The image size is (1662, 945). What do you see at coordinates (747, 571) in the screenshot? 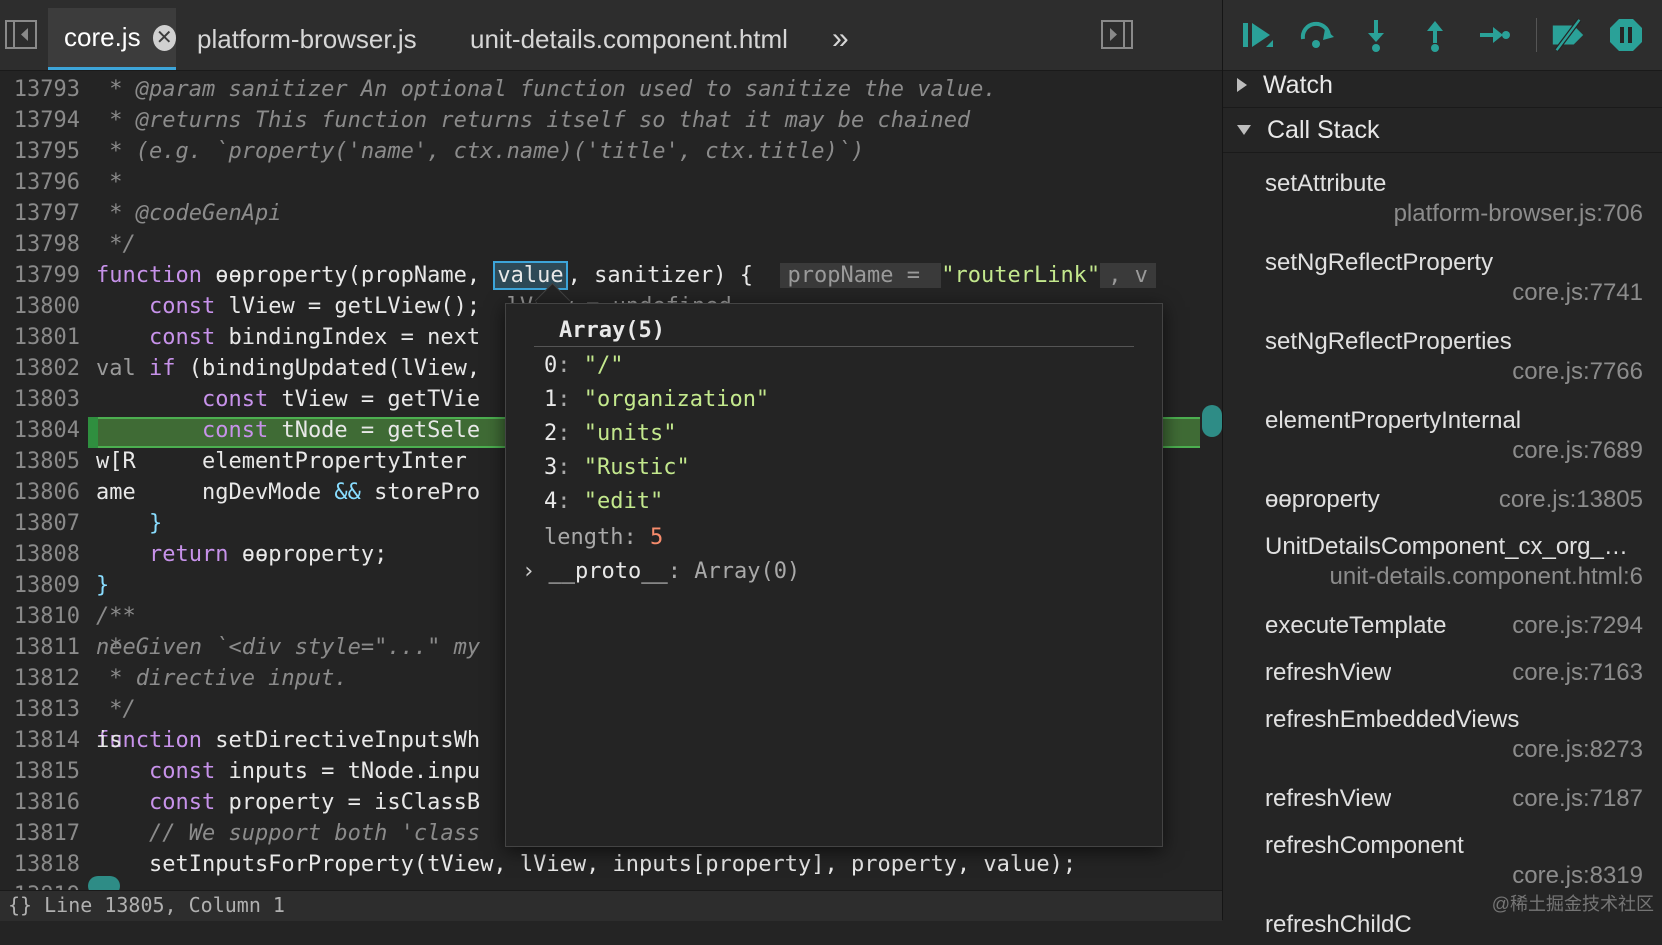
I see `proto-value: Array(0)` at bounding box center [747, 571].